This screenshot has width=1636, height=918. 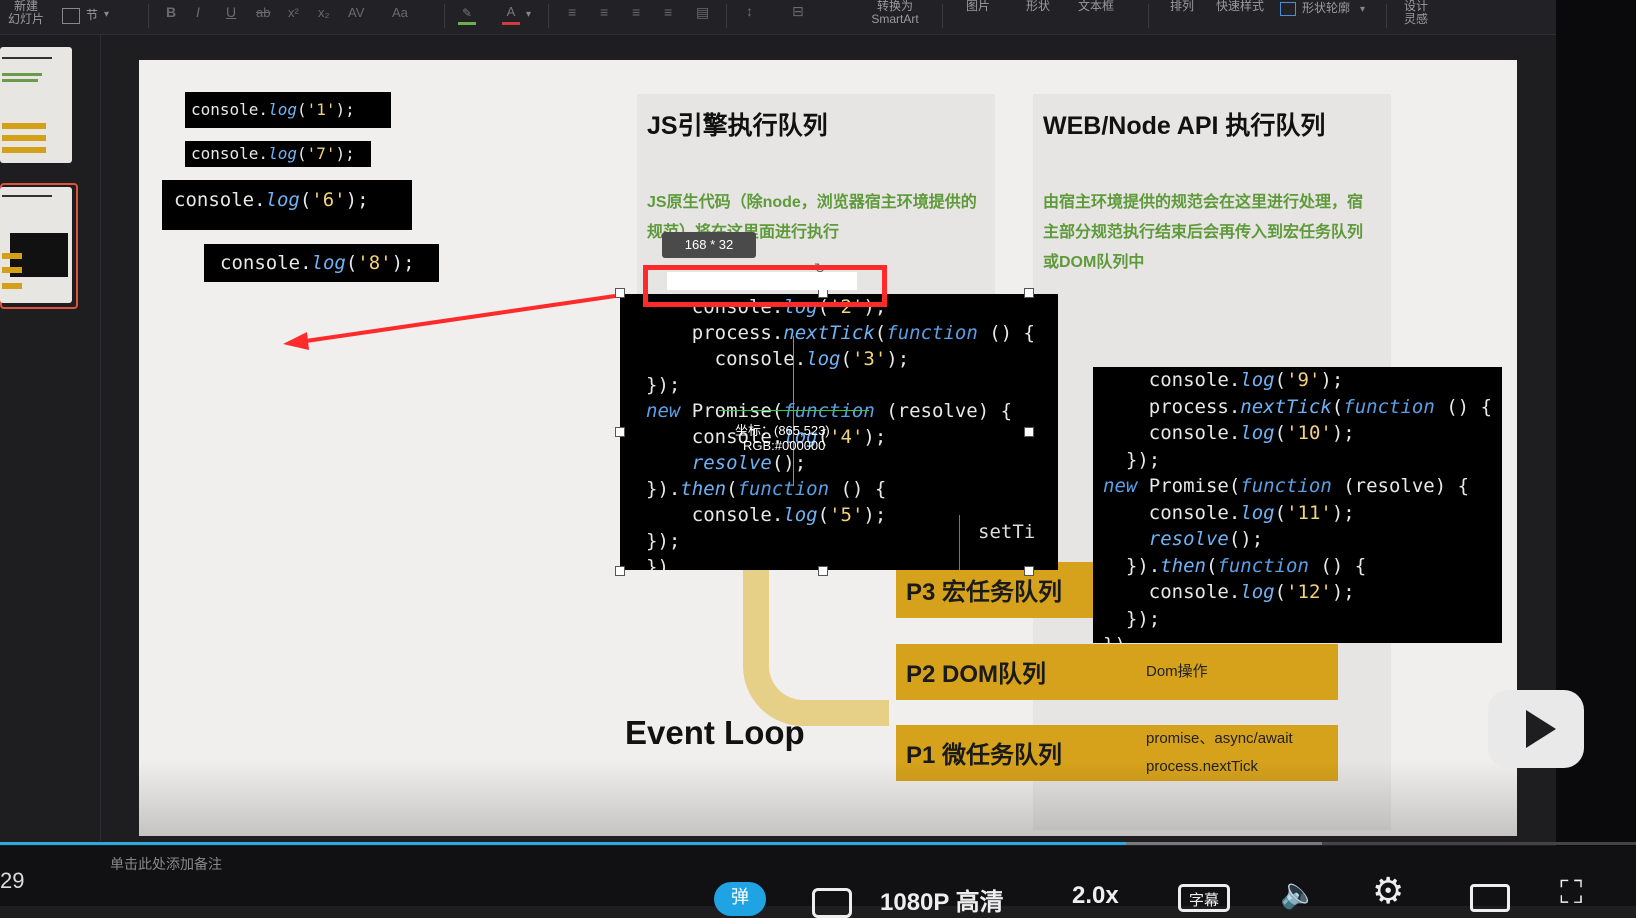 I want to click on slide-number: 29, so click(x=12, y=880).